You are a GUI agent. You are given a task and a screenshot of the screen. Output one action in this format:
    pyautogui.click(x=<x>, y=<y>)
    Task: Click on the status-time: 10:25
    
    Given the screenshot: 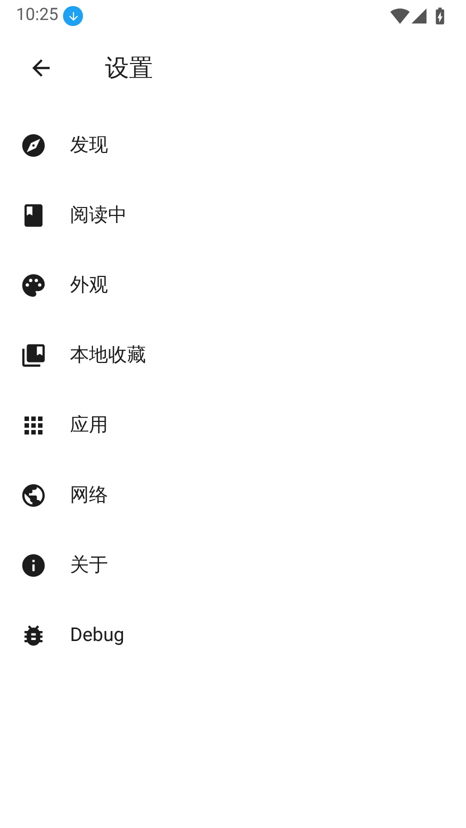 What is the action you would take?
    pyautogui.click(x=37, y=16)
    